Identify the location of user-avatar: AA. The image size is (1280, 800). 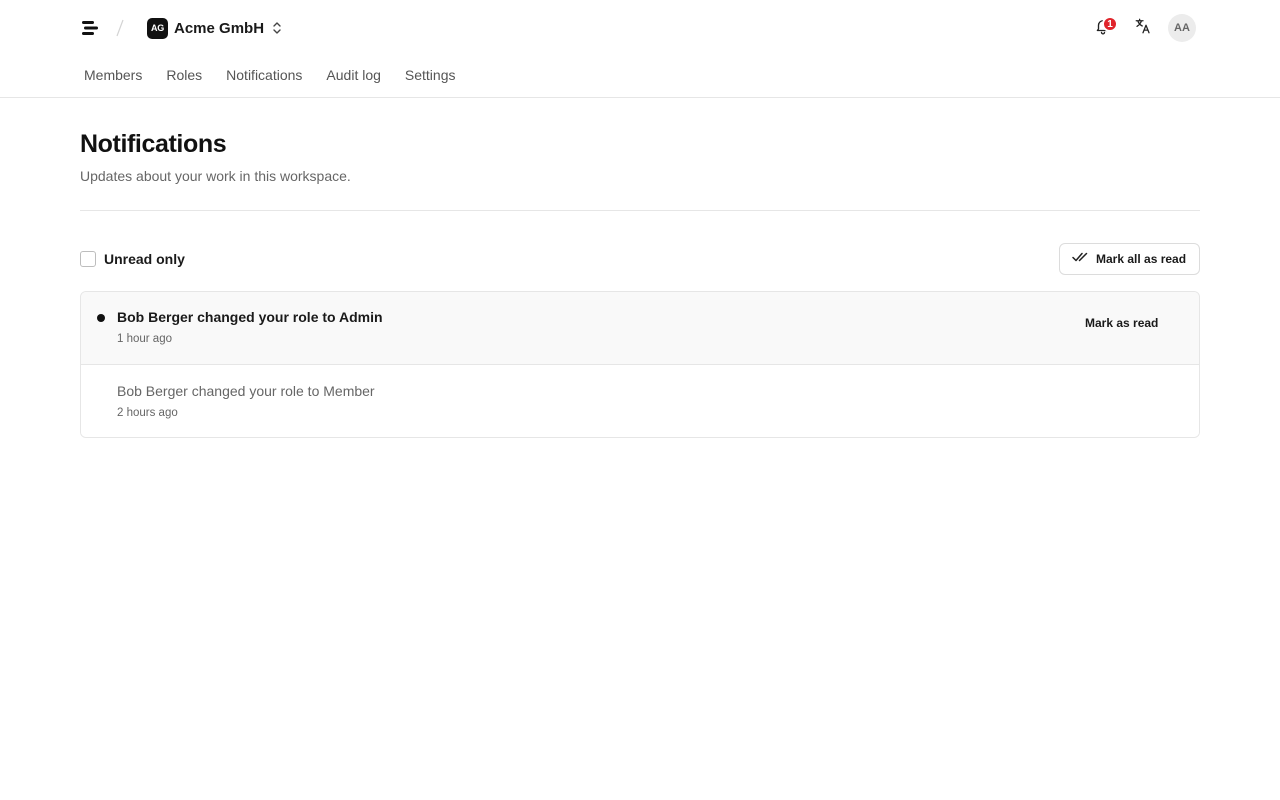
(1182, 28).